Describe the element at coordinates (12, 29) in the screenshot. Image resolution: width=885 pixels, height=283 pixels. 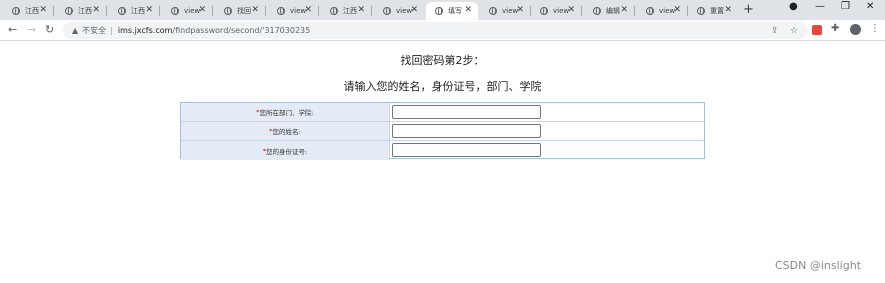
I see `back-arrow-icon: ←` at that location.